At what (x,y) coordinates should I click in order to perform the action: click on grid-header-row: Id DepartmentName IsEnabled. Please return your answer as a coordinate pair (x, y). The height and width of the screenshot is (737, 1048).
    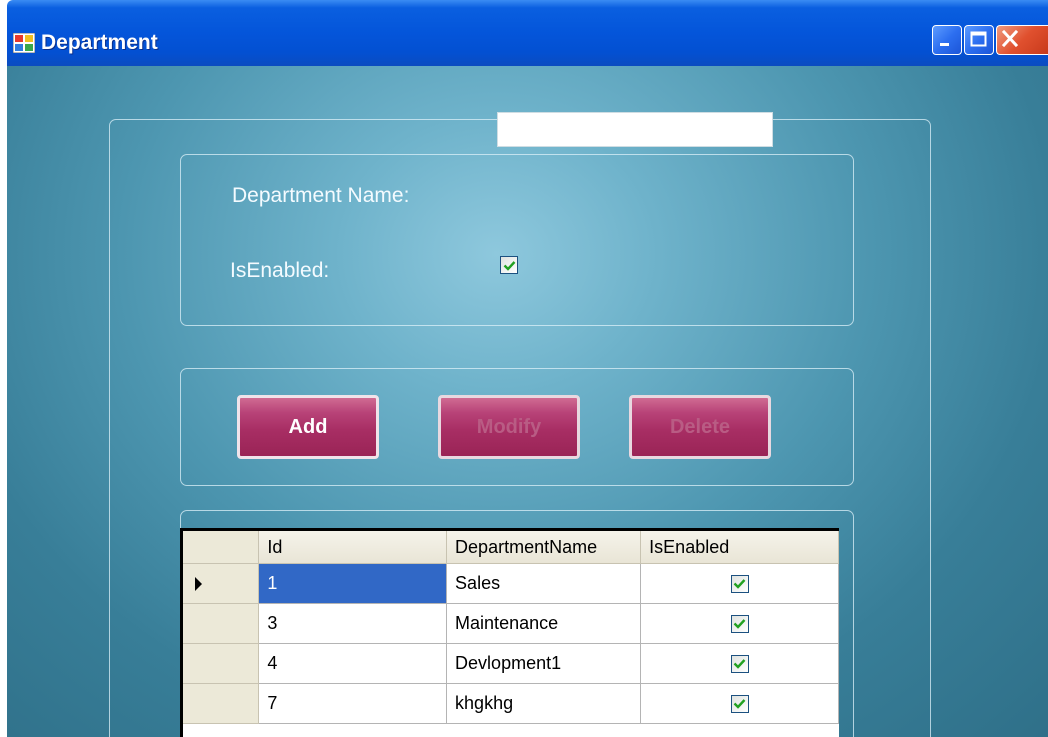
    Looking at the image, I should click on (511, 547).